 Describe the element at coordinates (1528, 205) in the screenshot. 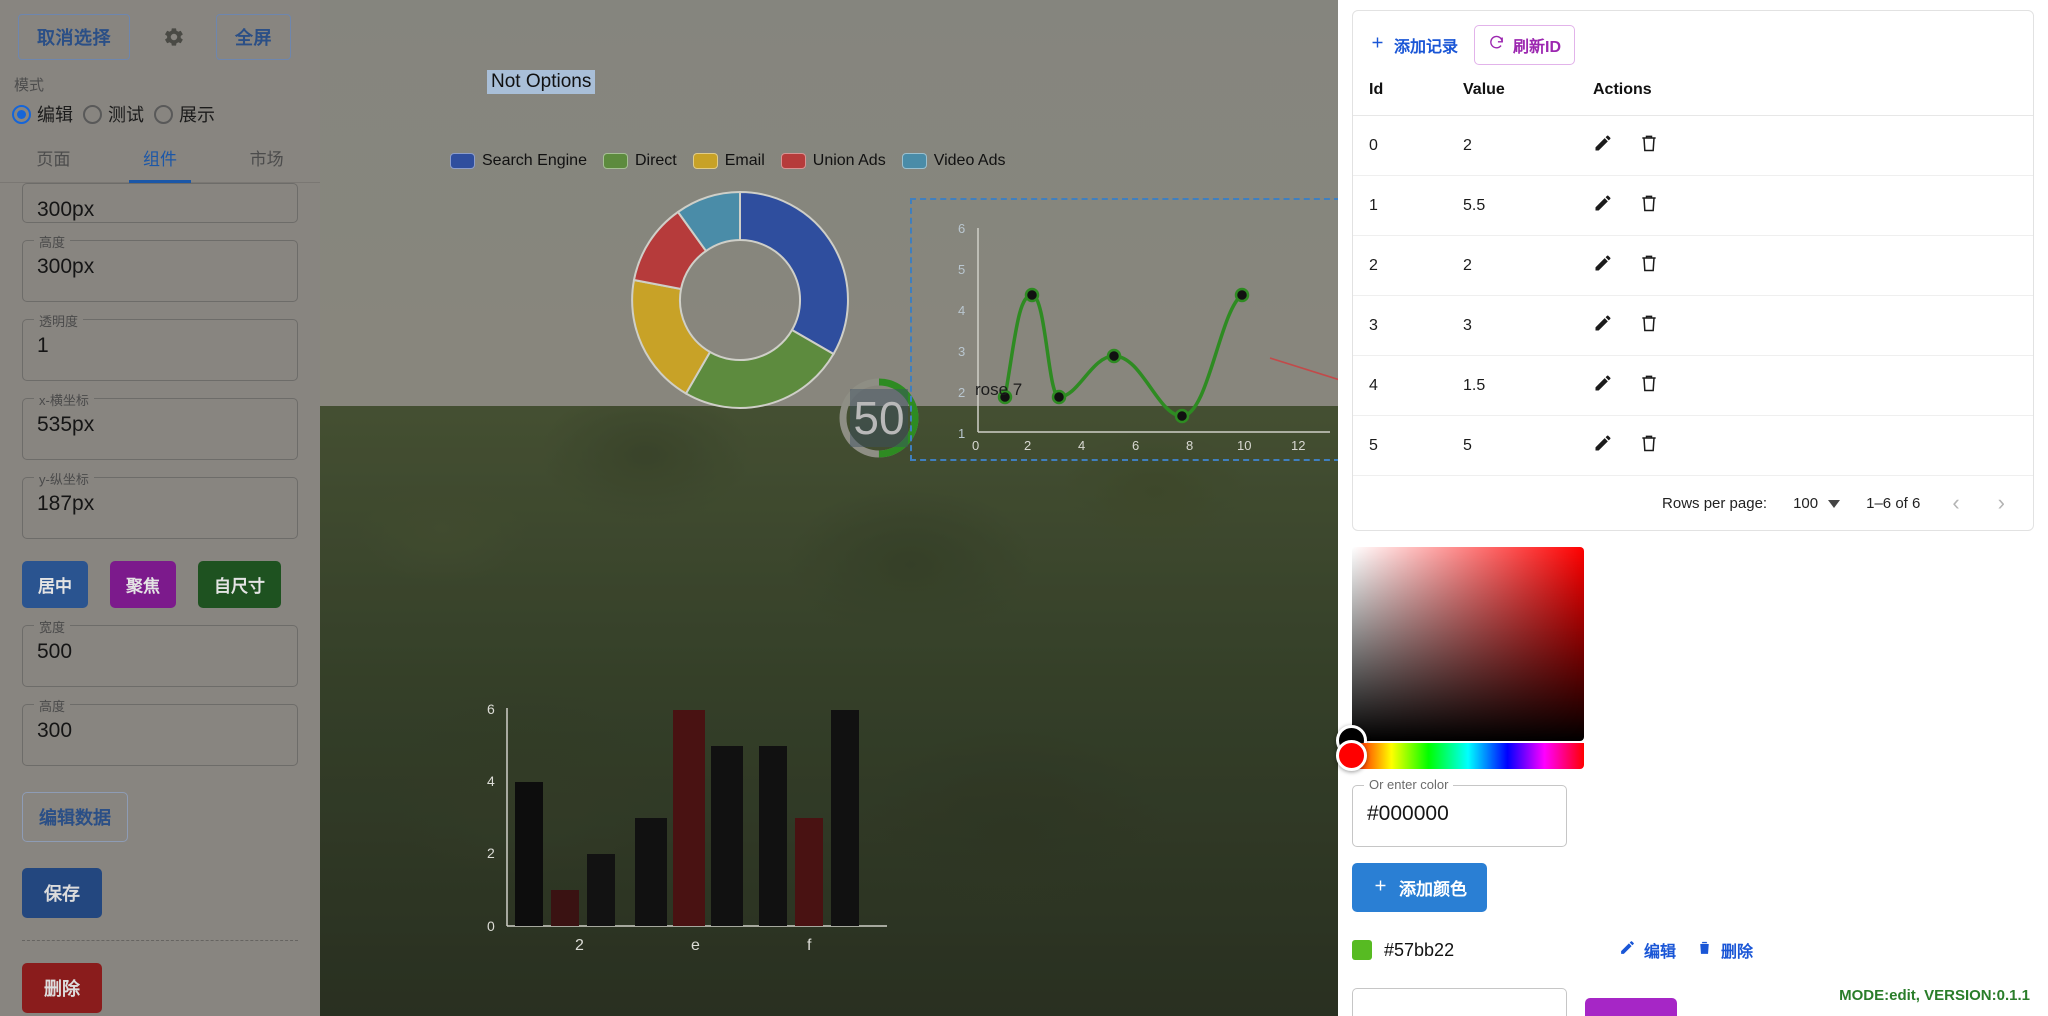

I see `cell-value: 5.5` at that location.